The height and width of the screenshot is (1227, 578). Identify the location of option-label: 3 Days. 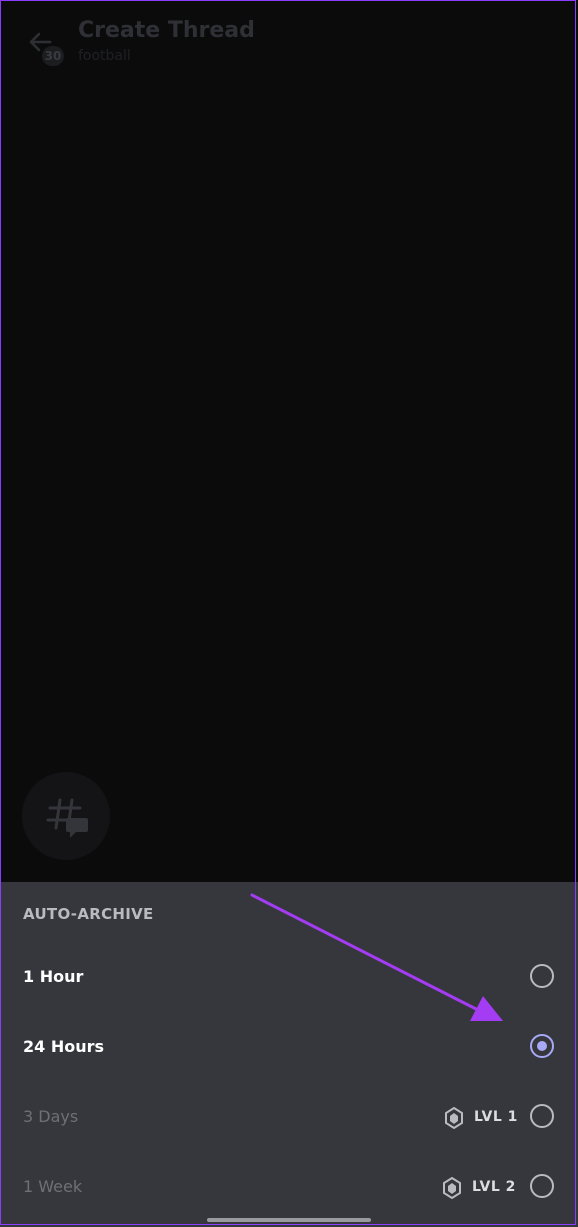
(51, 1116).